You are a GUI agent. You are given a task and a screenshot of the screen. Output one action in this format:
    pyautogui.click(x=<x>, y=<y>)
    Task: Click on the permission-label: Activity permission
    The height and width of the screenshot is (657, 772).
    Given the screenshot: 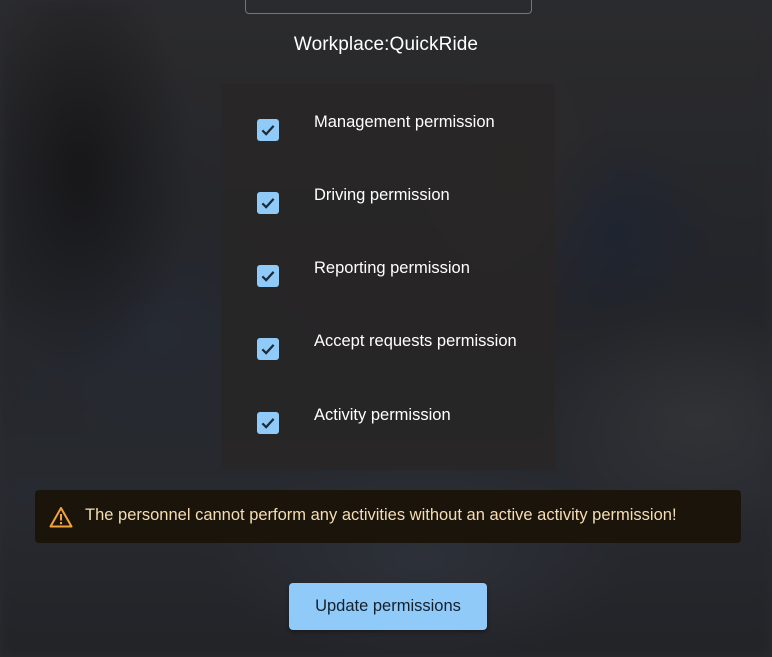 What is the action you would take?
    pyautogui.click(x=382, y=415)
    